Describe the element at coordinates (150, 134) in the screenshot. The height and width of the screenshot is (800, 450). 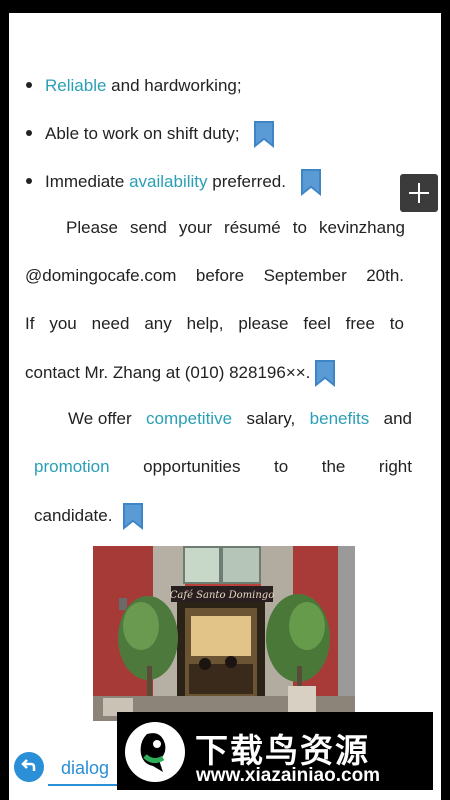
I see `bullet-item-shift: Able to work on shift duty;` at that location.